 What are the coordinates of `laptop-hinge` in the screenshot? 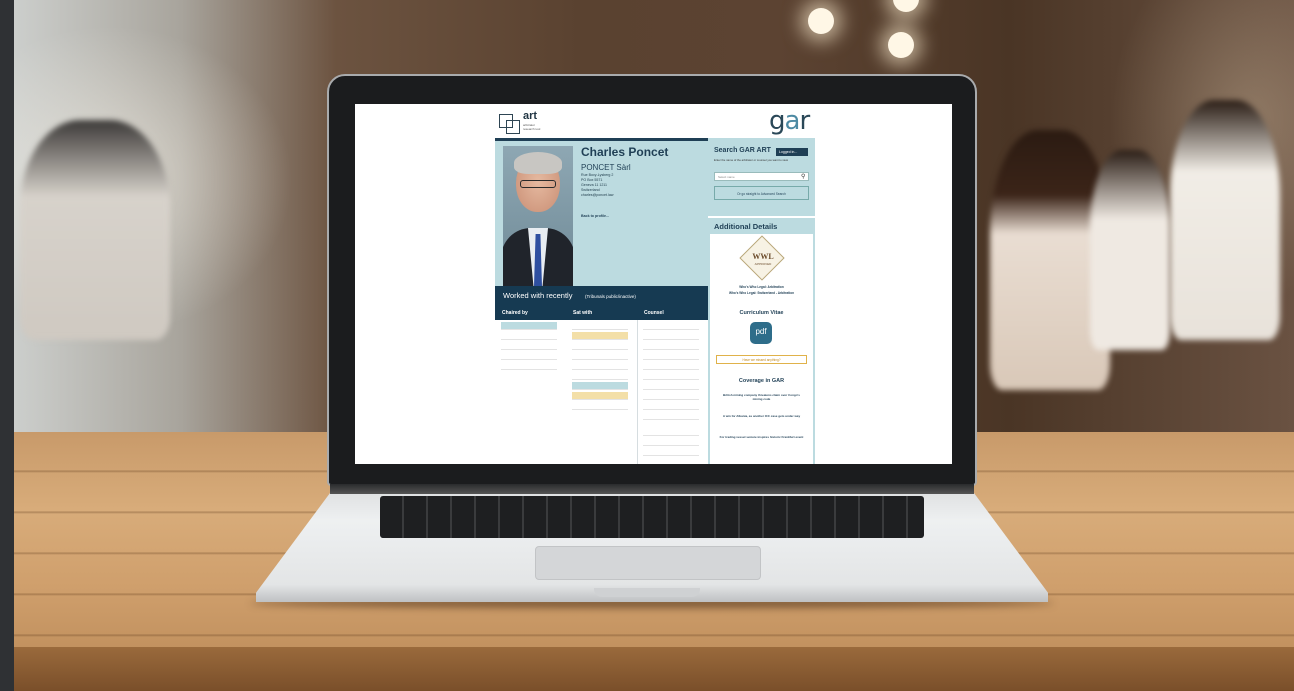 It's located at (652, 489).